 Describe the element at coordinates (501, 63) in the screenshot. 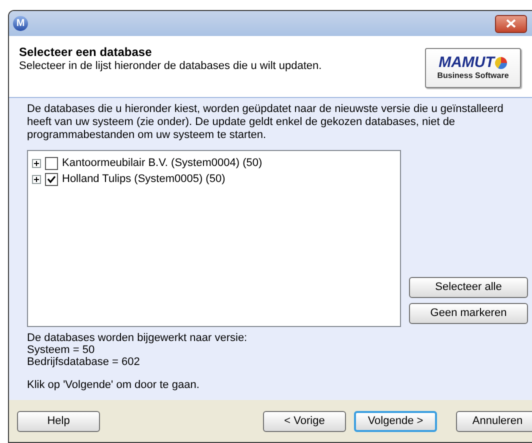

I see `logo-pie-icon` at that location.